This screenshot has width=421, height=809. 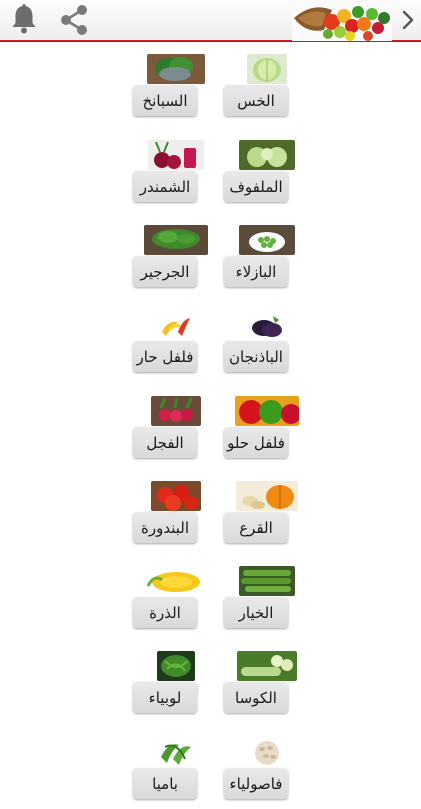 I want to click on eggplant-button: الباذنجان, so click(x=256, y=356).